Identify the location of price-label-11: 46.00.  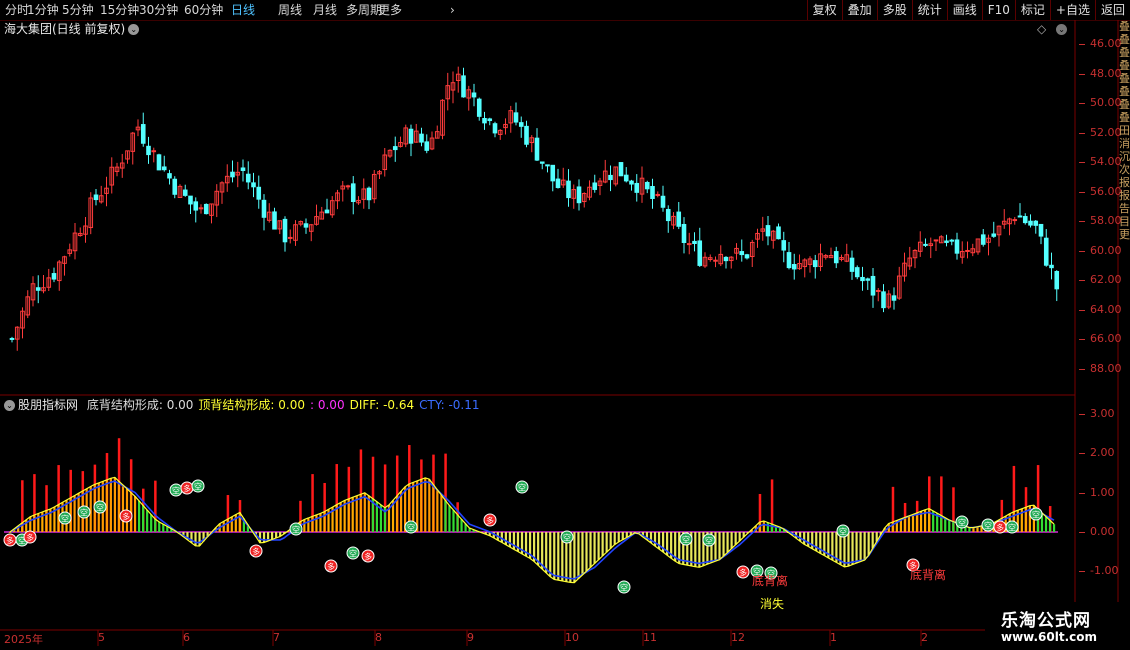
(1106, 43).